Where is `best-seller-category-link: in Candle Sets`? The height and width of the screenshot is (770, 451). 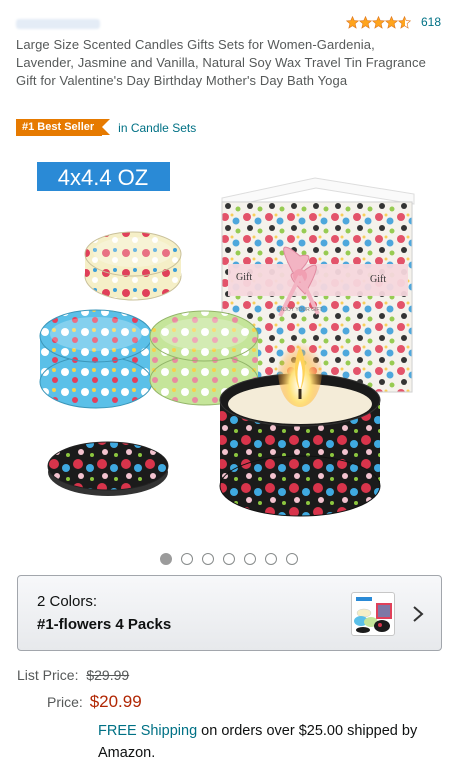
best-seller-category-link: in Candle Sets is located at coordinates (157, 128).